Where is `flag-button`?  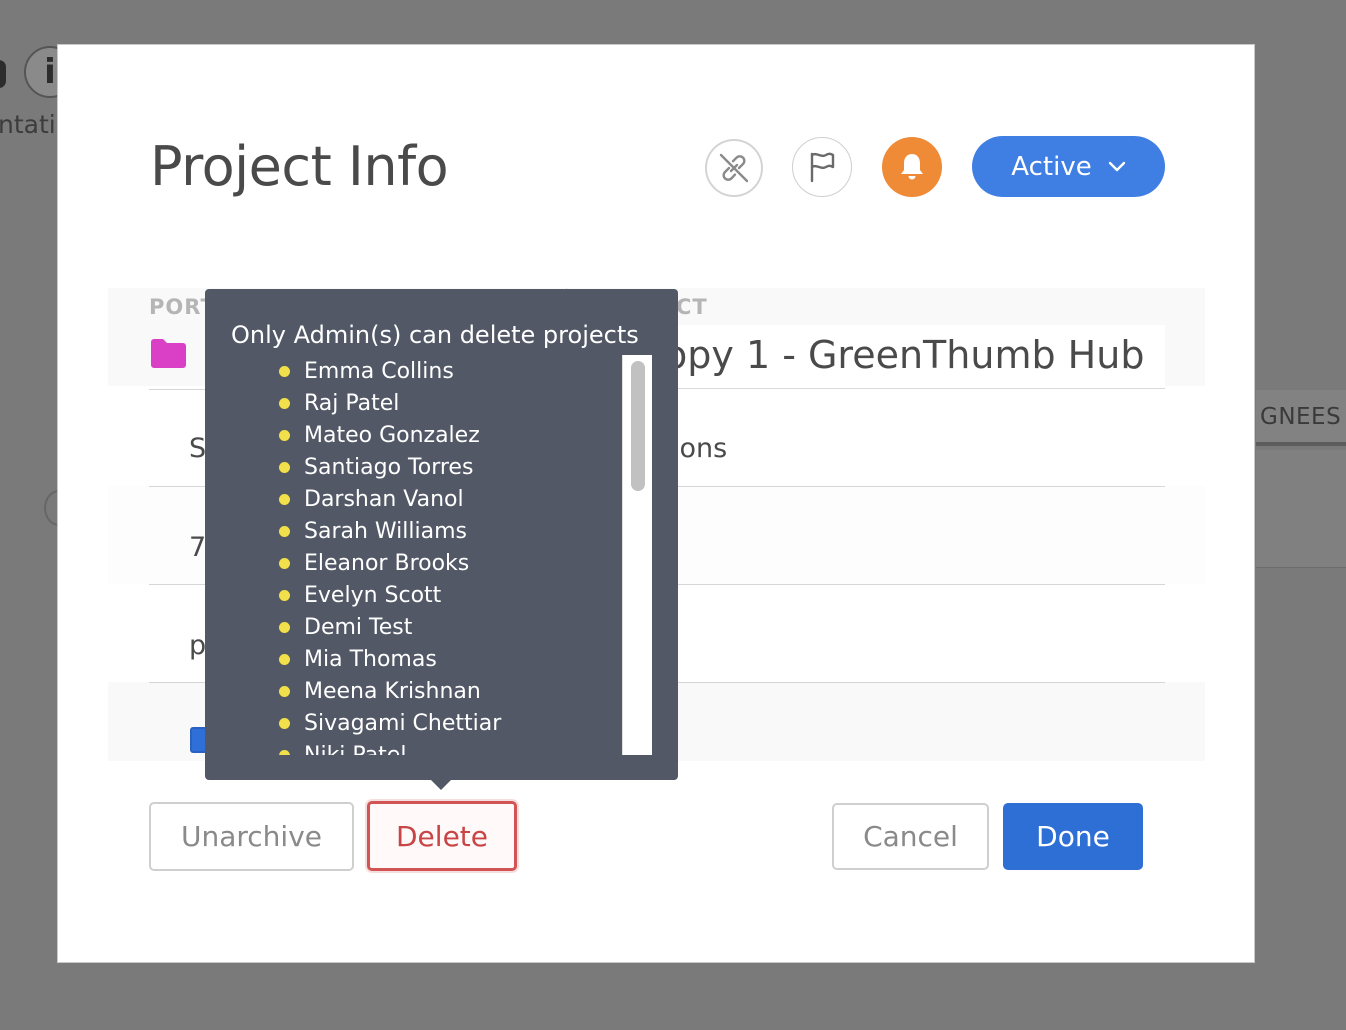
flag-button is located at coordinates (822, 167).